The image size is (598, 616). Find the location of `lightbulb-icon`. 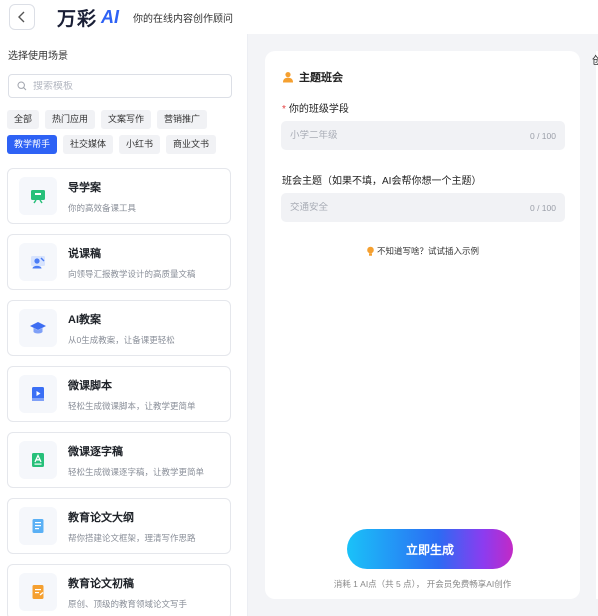

lightbulb-icon is located at coordinates (370, 251).